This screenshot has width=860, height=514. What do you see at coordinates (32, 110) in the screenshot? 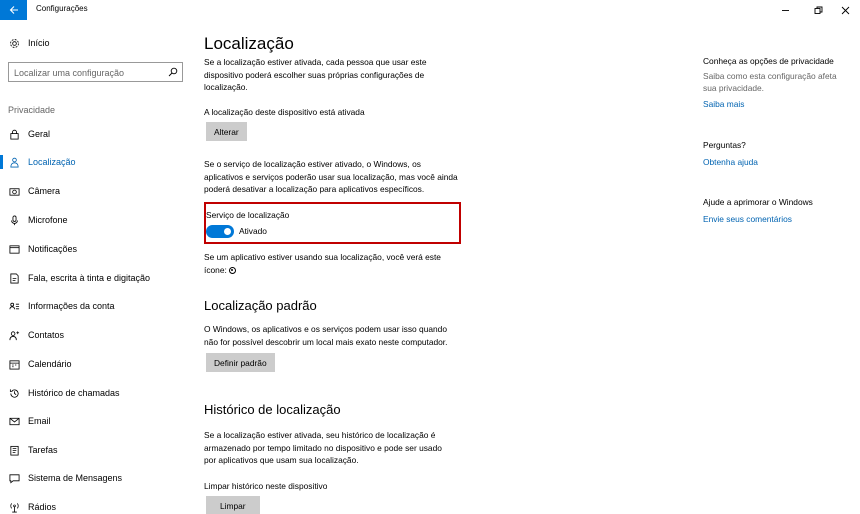
I see `section-heading-privacy: Privacidade` at bounding box center [32, 110].